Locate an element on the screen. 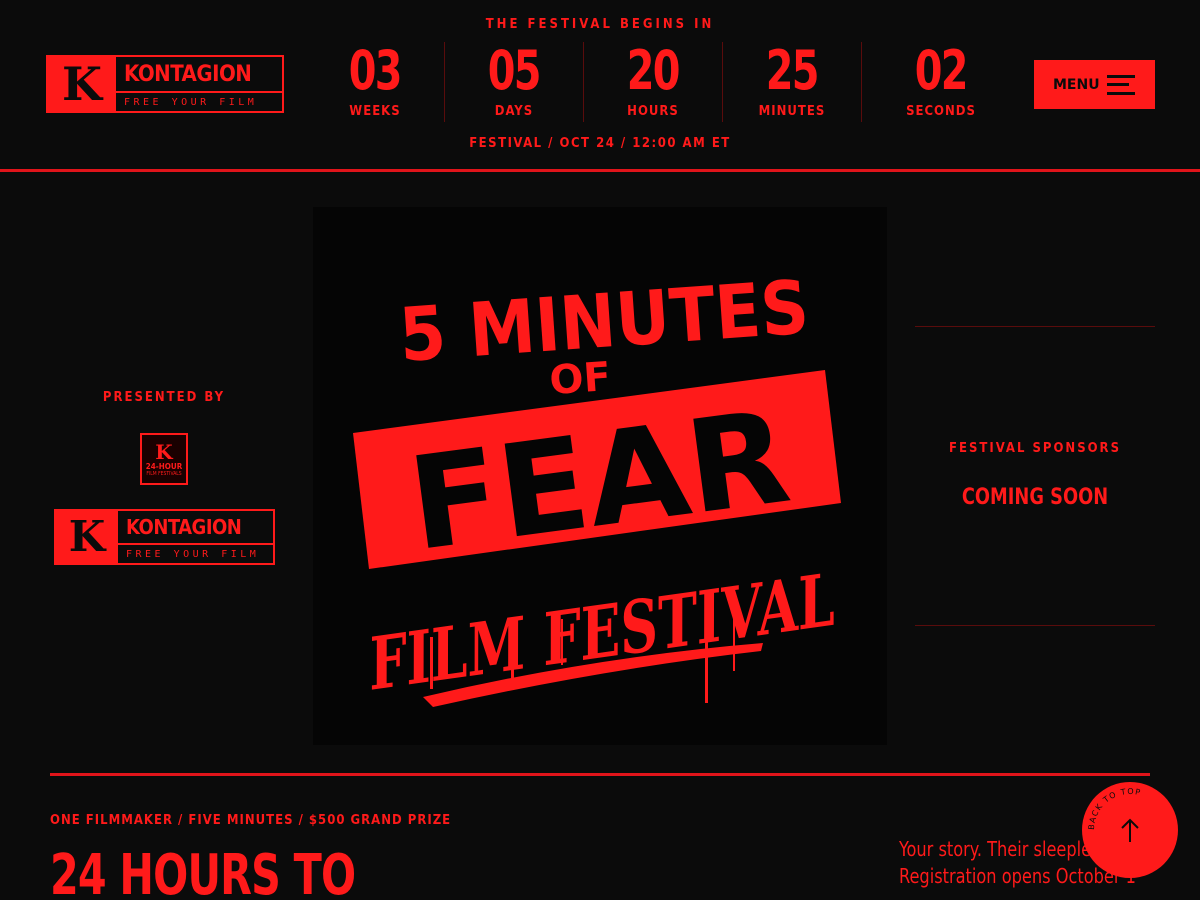 This screenshot has height=900, width=1200. poster-line-2: OF is located at coordinates (580, 379).